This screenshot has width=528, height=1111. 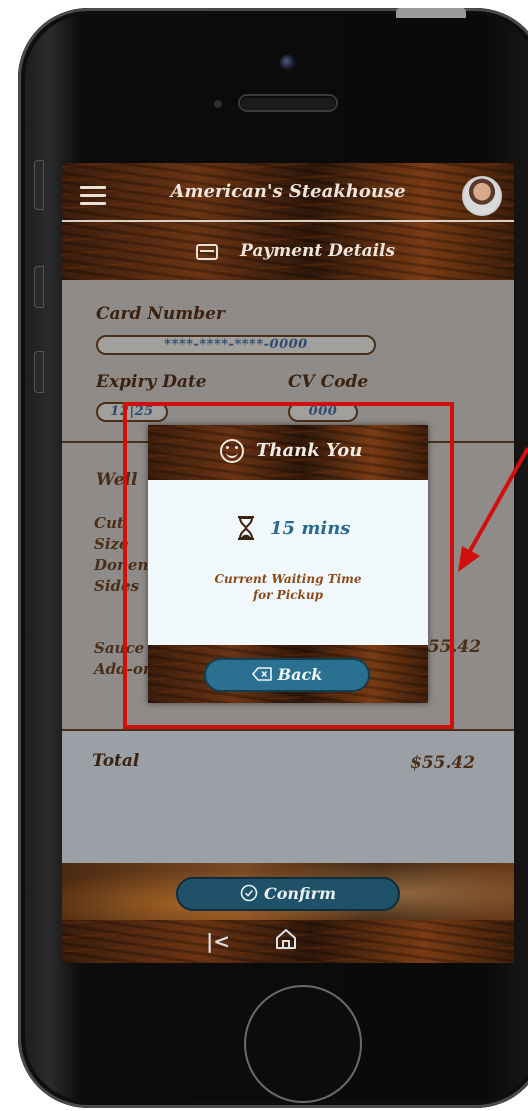 What do you see at coordinates (493, 509) in the screenshot?
I see `annotation-arrow-icon` at bounding box center [493, 509].